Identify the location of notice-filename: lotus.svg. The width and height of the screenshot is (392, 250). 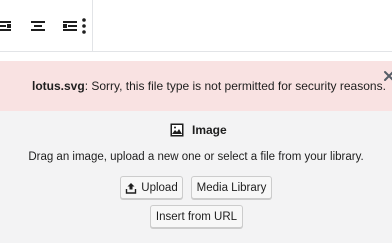
(58, 86).